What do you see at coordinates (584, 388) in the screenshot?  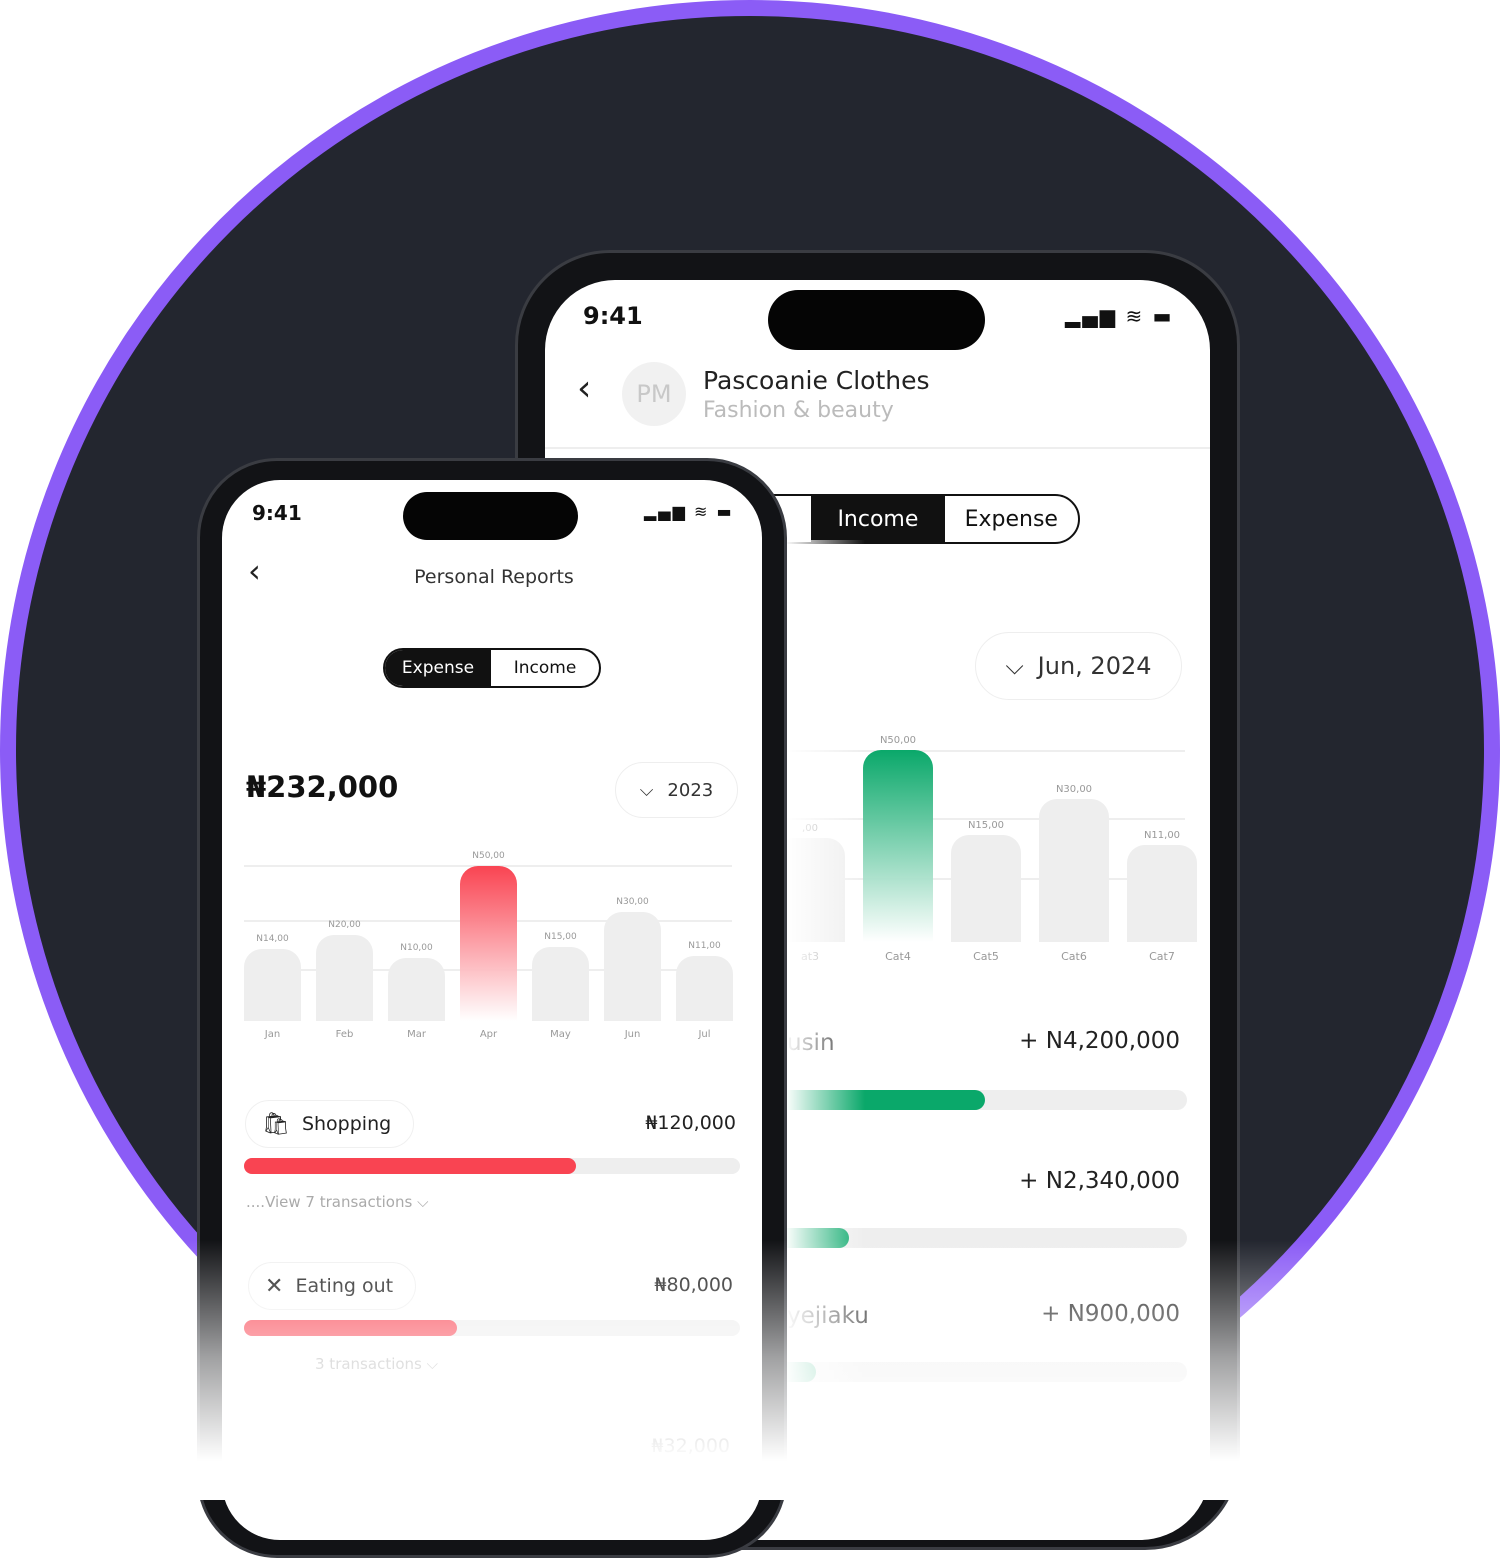 I see `back-icon: ‹` at bounding box center [584, 388].